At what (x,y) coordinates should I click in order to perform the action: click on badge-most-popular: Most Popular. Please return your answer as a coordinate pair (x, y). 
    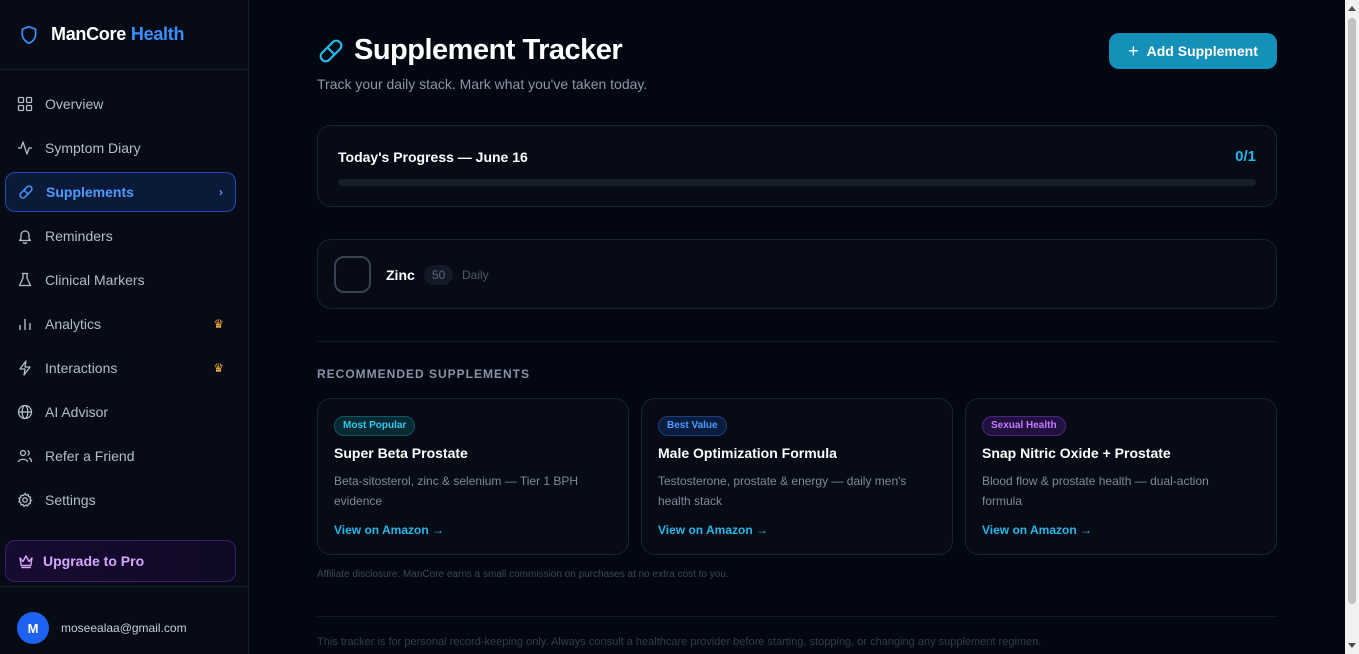
    Looking at the image, I should click on (375, 426).